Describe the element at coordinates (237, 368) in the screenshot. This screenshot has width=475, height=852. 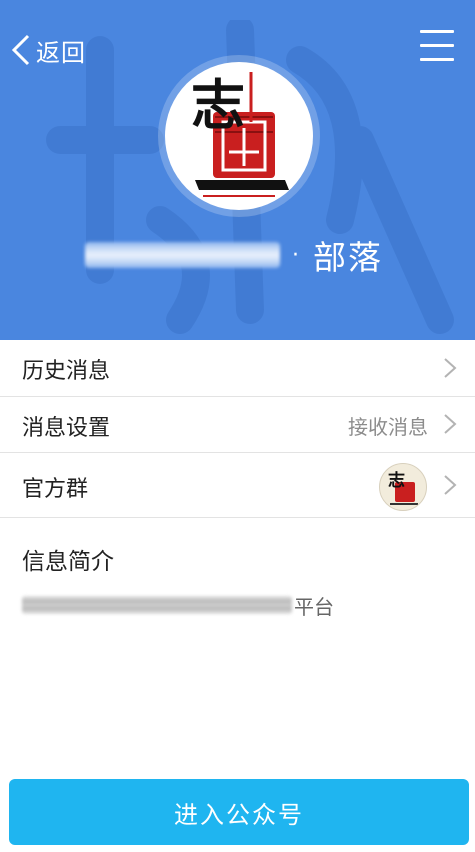
I see `history-messages-row: 历史消息` at that location.